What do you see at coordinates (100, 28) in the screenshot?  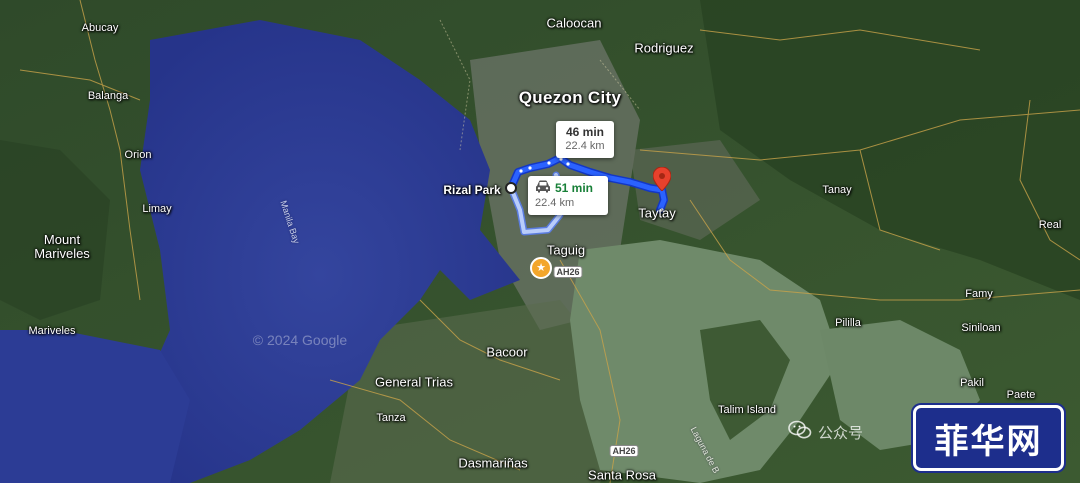 I see `place-label-abucay: Abucay` at bounding box center [100, 28].